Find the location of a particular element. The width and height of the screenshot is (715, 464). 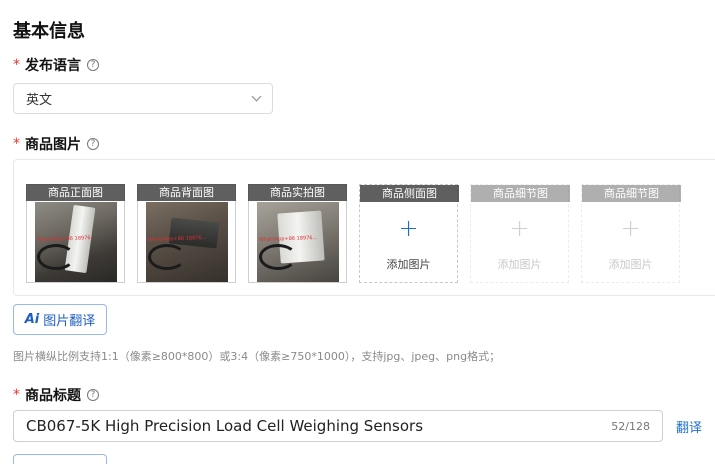

language-label: * 发布语言 ? is located at coordinates (56, 65).